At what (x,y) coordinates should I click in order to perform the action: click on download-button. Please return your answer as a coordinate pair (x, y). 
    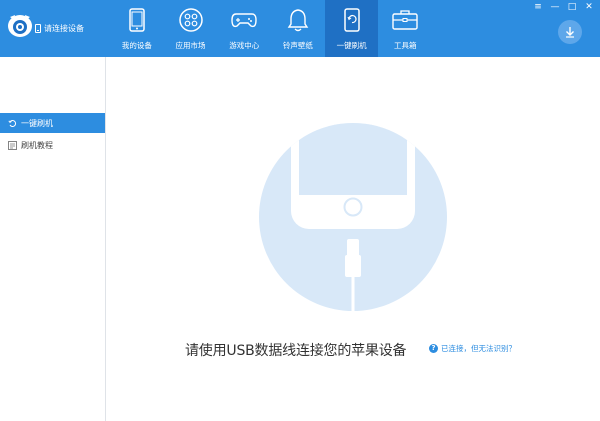
    Looking at the image, I should click on (570, 32).